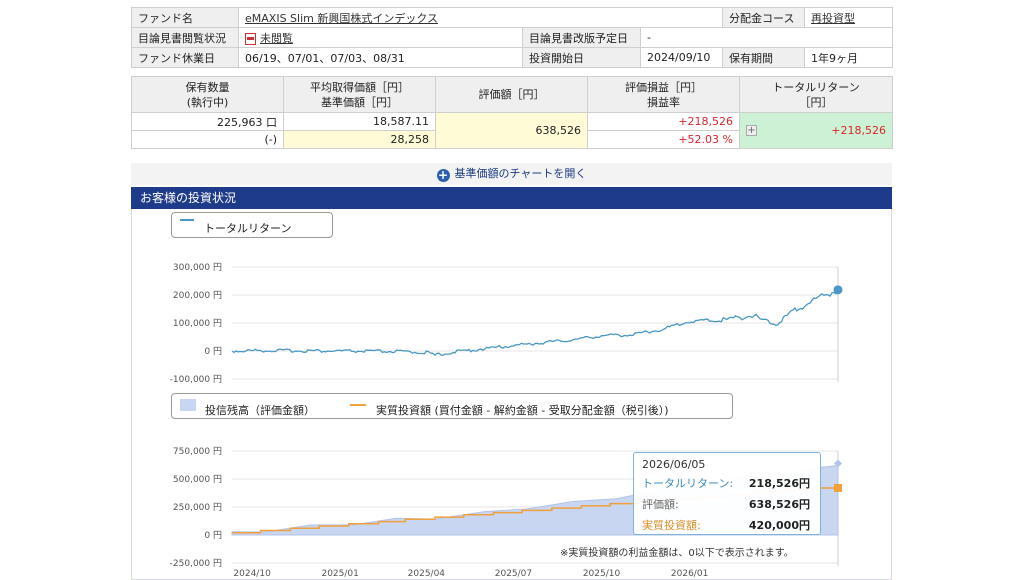 This screenshot has height=580, width=1024. I want to click on return-chart-ytick-label: 100,000 円, so click(197, 323).